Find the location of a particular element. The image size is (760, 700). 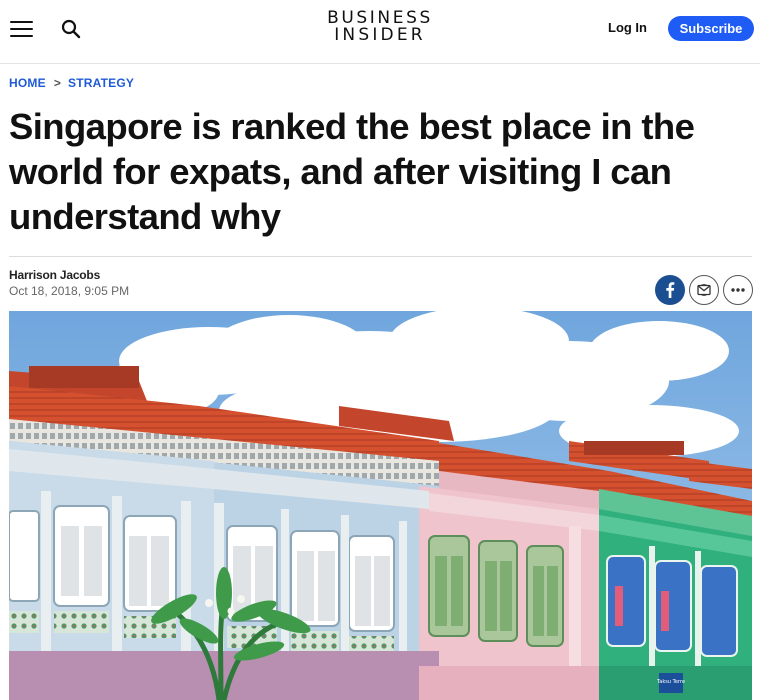

author-name: Harrison Jacobs is located at coordinates (54, 275).